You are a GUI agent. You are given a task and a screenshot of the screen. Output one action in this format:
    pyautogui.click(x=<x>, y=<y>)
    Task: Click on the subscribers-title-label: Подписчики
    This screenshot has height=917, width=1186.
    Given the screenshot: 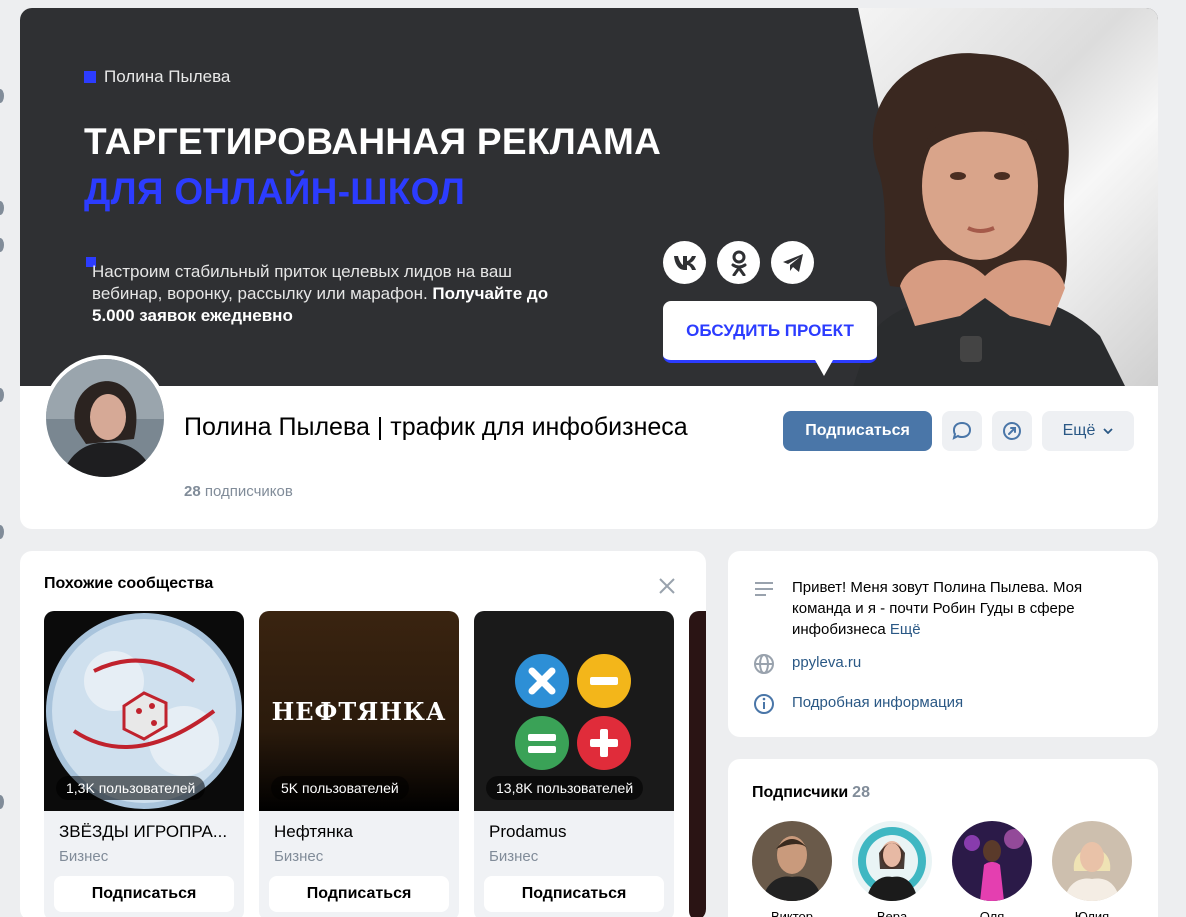 What is the action you would take?
    pyautogui.click(x=800, y=792)
    